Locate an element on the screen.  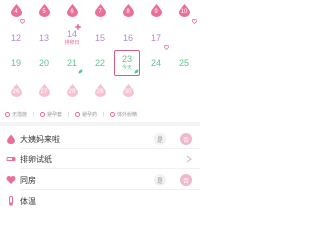
drop-icon: 10 is located at coordinates (184, 10).